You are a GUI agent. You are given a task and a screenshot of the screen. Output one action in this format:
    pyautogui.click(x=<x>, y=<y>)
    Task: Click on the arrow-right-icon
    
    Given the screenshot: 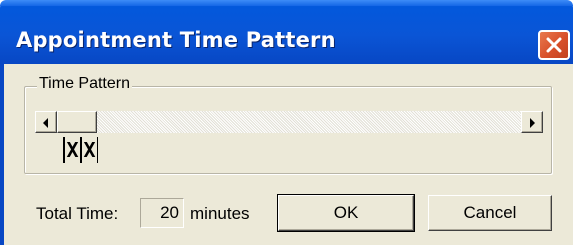 What is the action you would take?
    pyautogui.click(x=532, y=123)
    